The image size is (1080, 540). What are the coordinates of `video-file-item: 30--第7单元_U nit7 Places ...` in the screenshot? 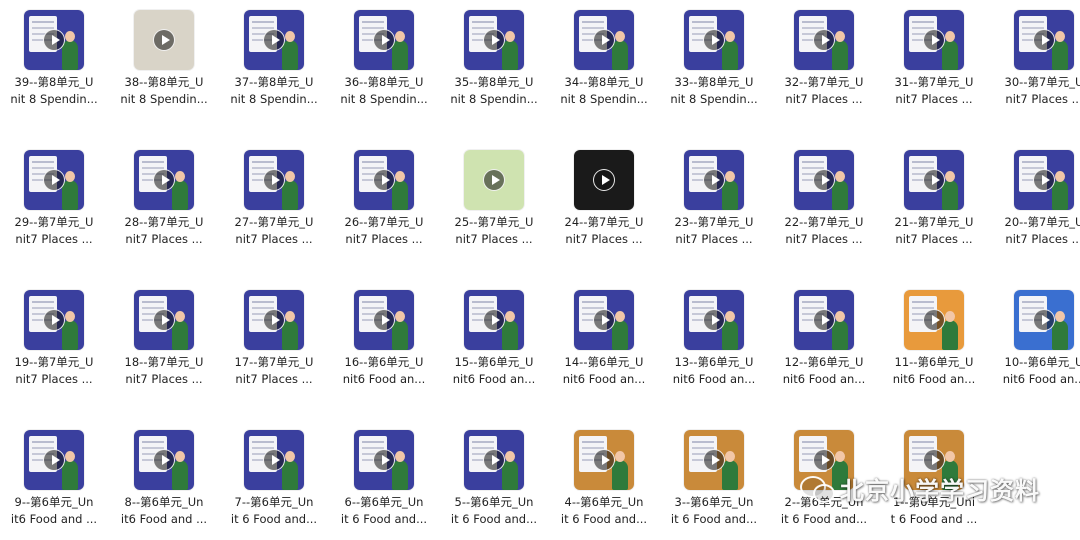 It's located at (1038, 65).